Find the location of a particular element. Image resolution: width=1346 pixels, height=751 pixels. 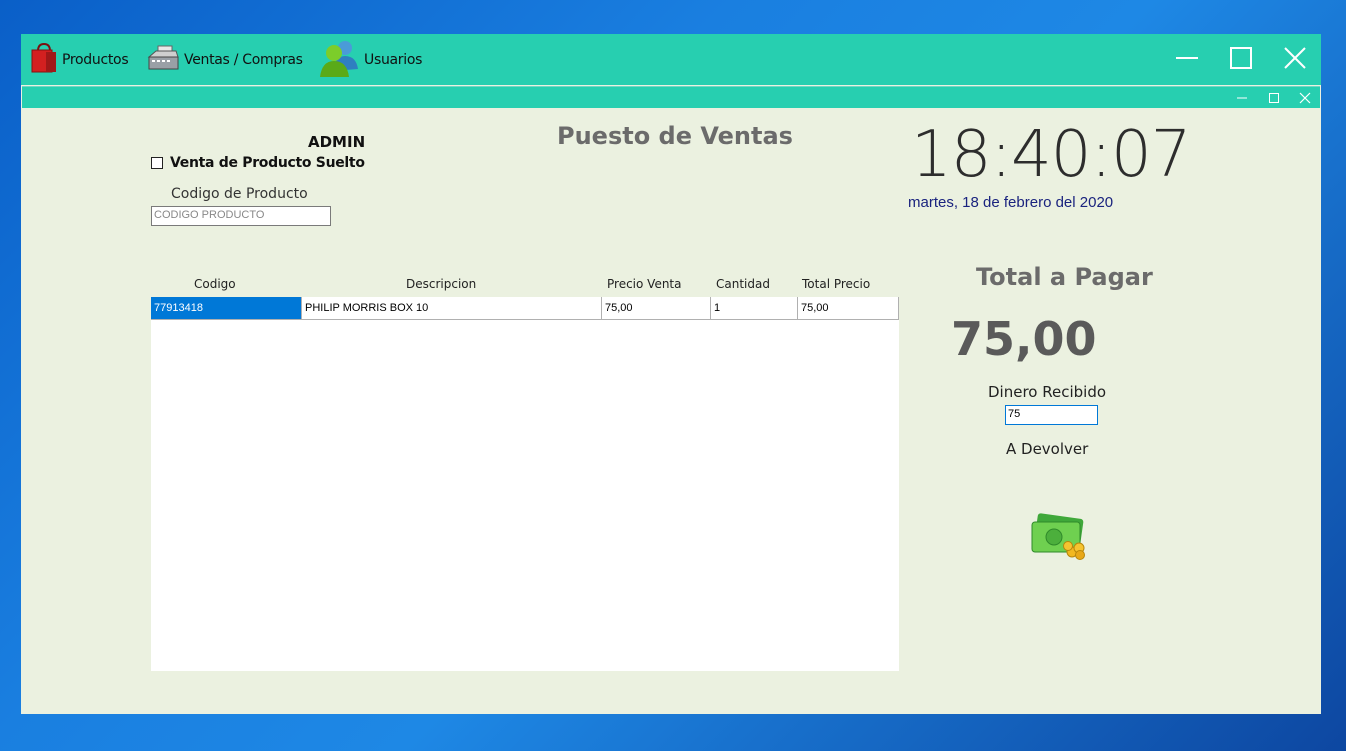

menu-item-productos: Productos is located at coordinates (79, 59).